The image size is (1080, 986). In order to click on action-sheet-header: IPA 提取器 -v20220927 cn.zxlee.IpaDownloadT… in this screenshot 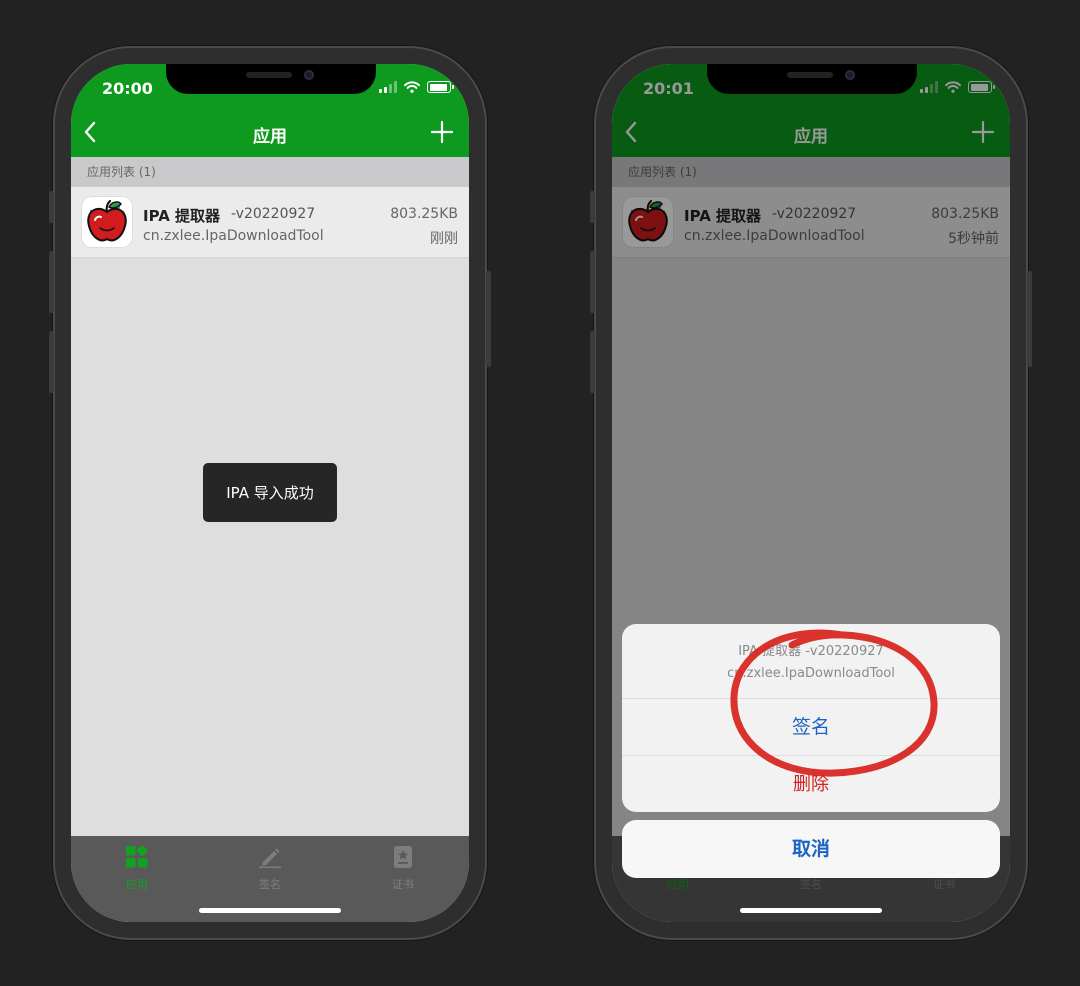, I will do `click(811, 661)`.